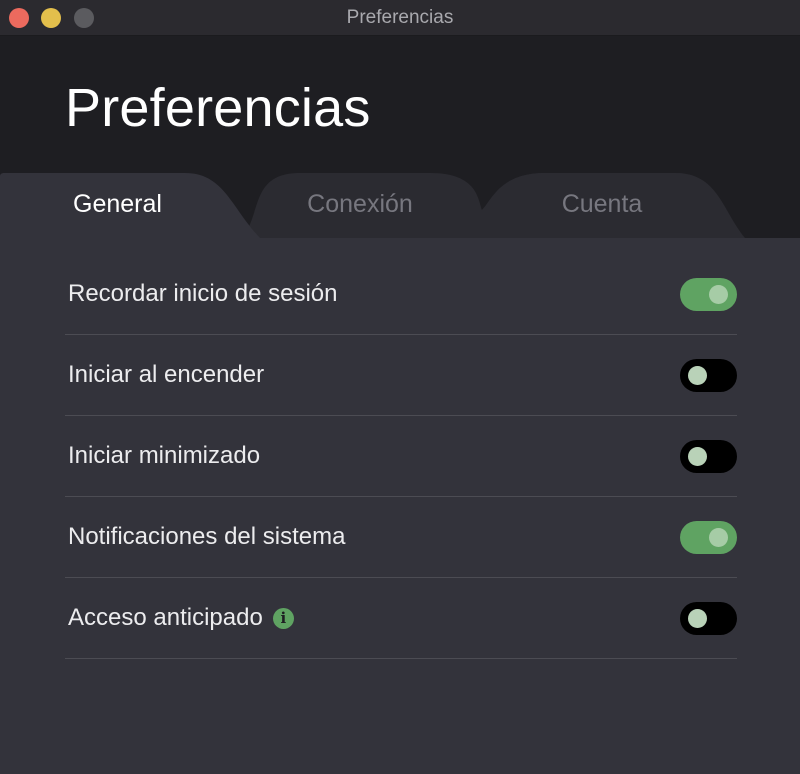  What do you see at coordinates (166, 374) in the screenshot?
I see `setting-label: Iniciar al encender` at bounding box center [166, 374].